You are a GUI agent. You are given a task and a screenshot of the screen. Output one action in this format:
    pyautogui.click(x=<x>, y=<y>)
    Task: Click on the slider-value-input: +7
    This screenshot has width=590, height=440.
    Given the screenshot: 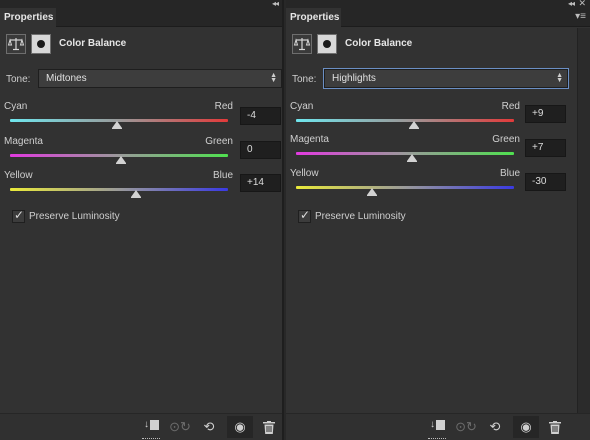 What is the action you would take?
    pyautogui.click(x=545, y=148)
    